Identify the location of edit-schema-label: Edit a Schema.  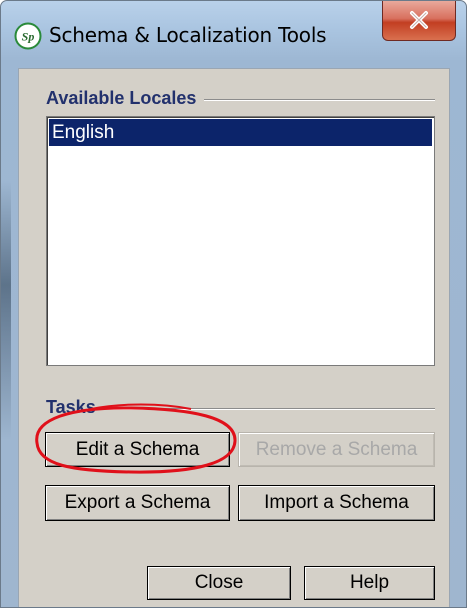
(137, 449).